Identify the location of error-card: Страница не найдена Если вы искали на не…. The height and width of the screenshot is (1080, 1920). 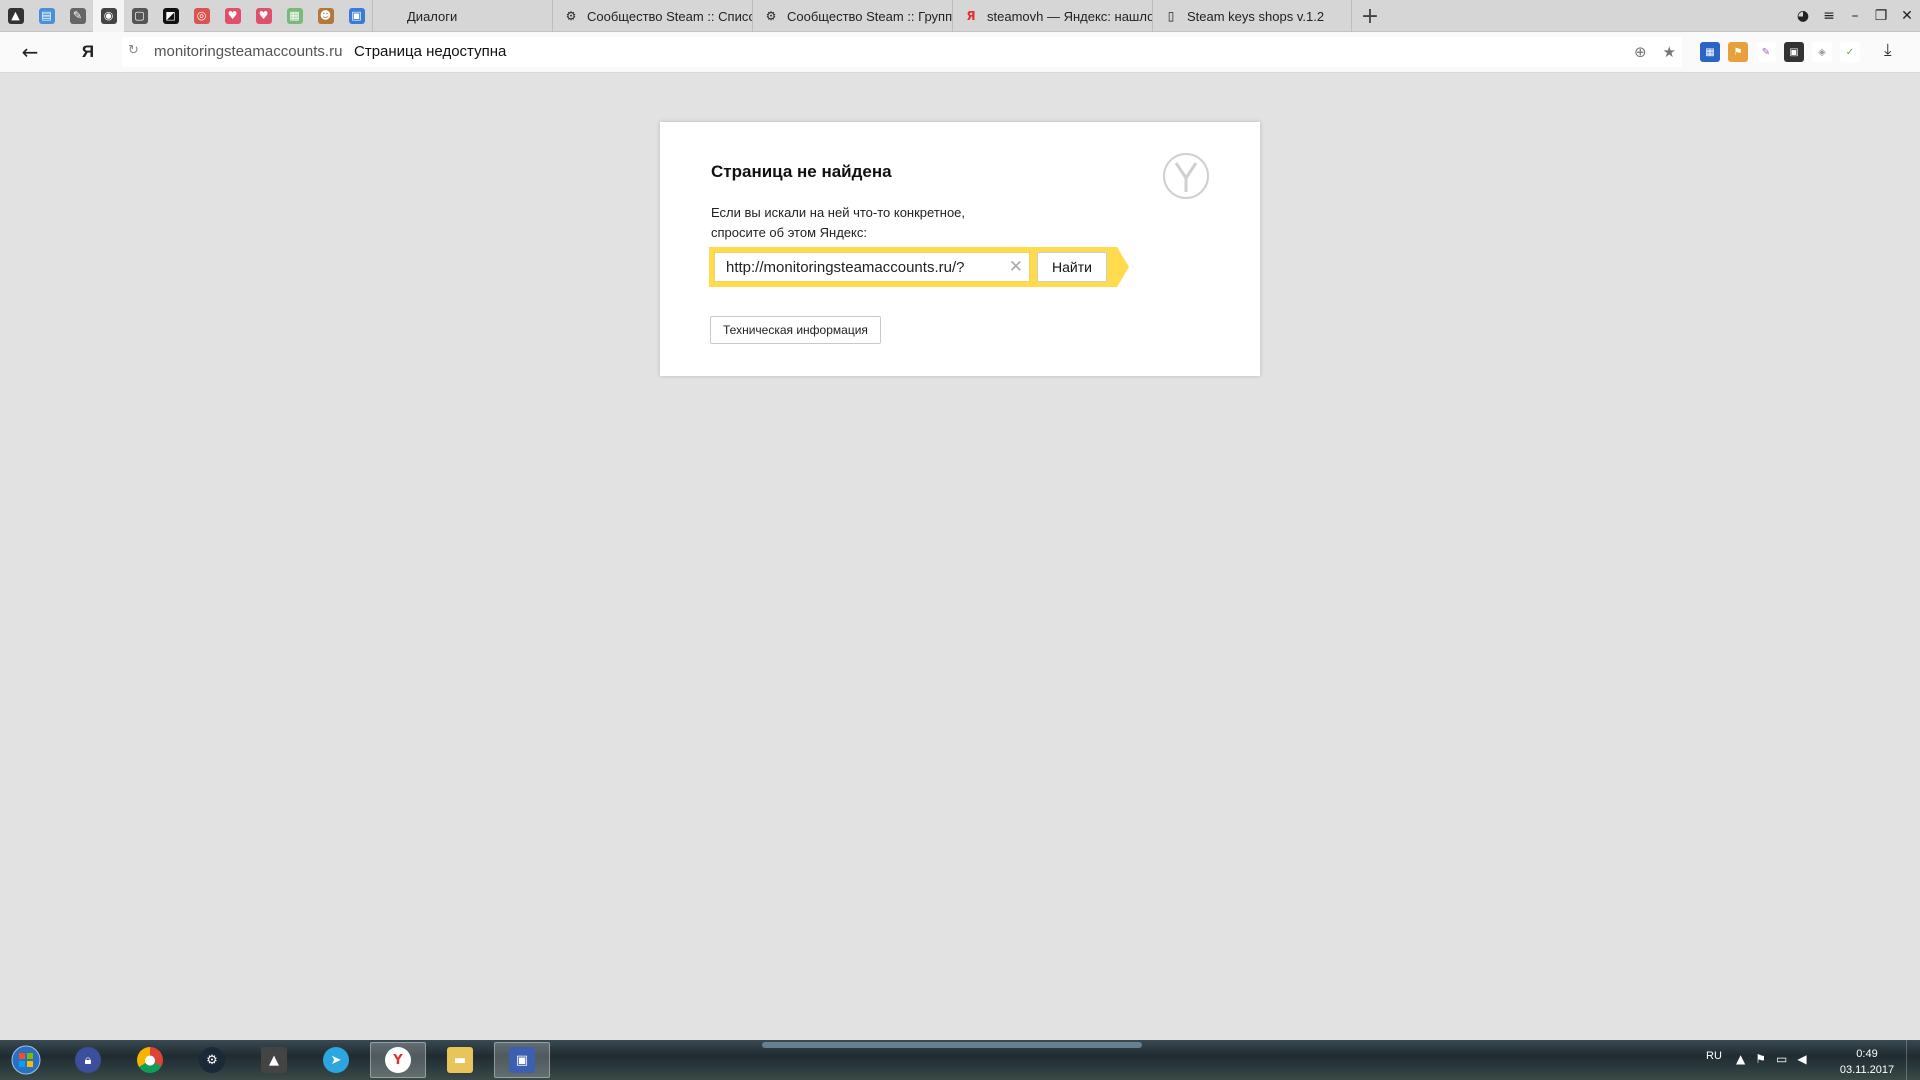
(960, 249).